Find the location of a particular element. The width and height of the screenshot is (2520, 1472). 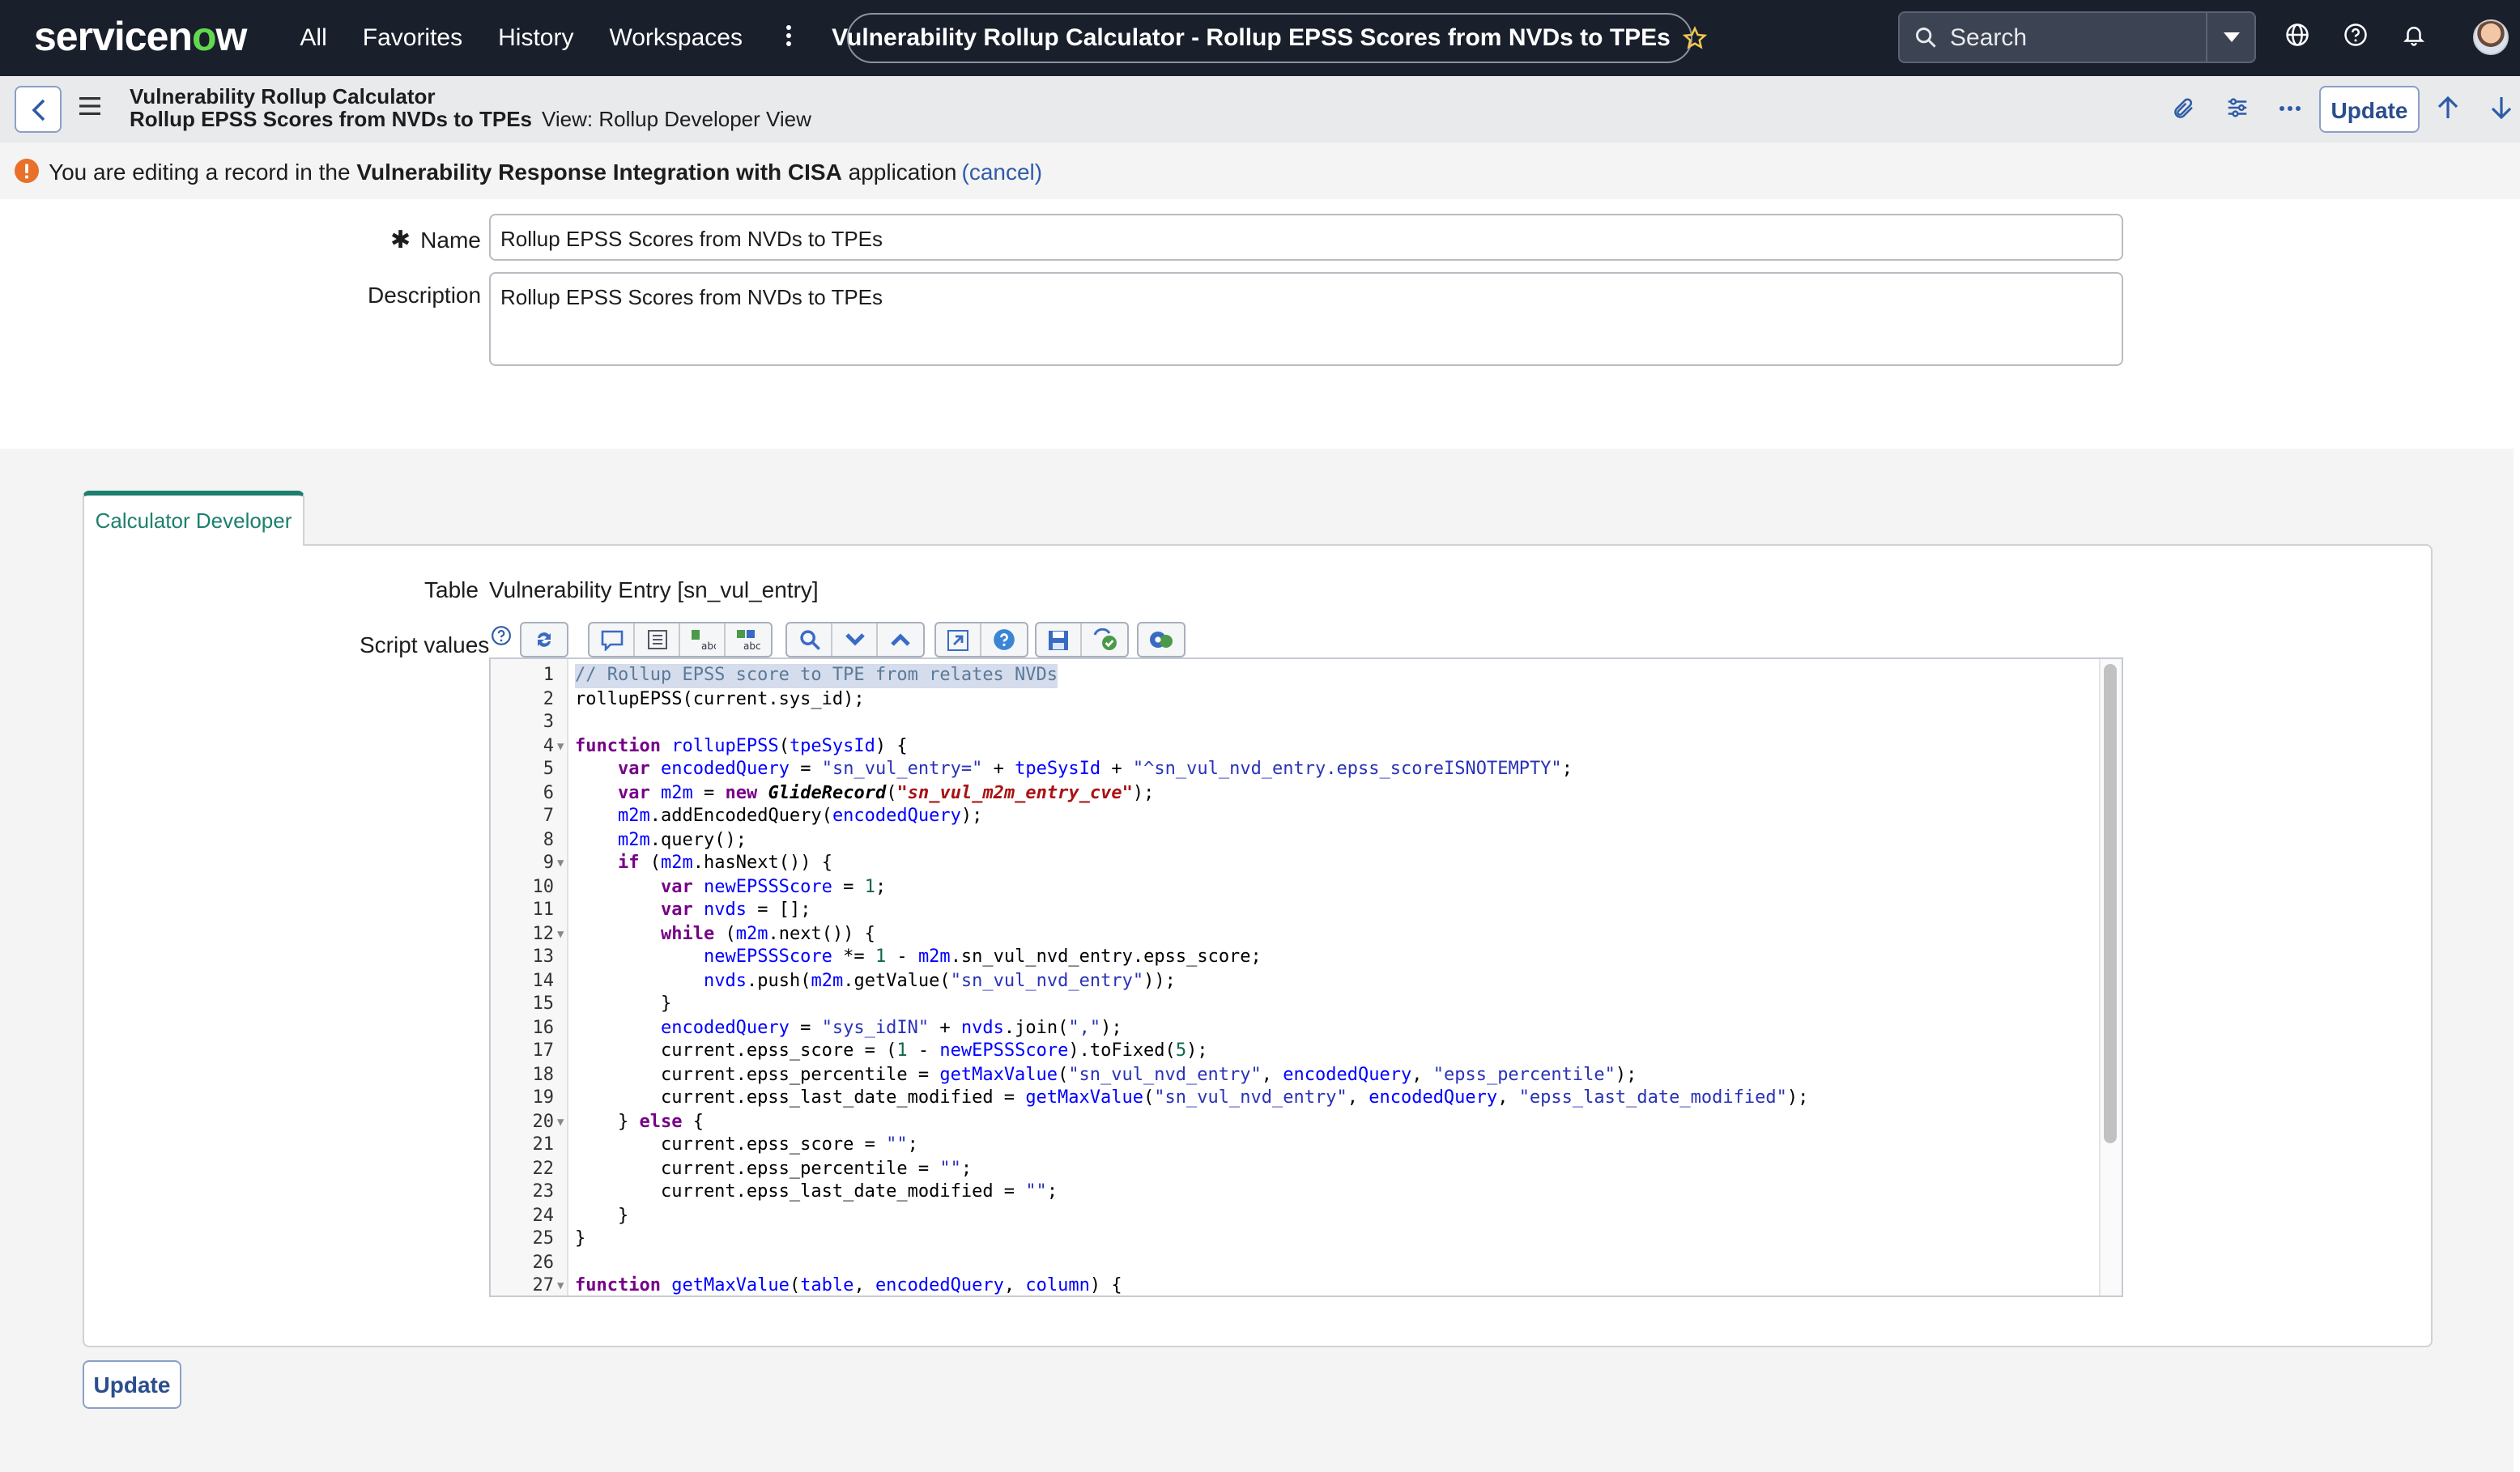

toolbar-group-search is located at coordinates (855, 639).